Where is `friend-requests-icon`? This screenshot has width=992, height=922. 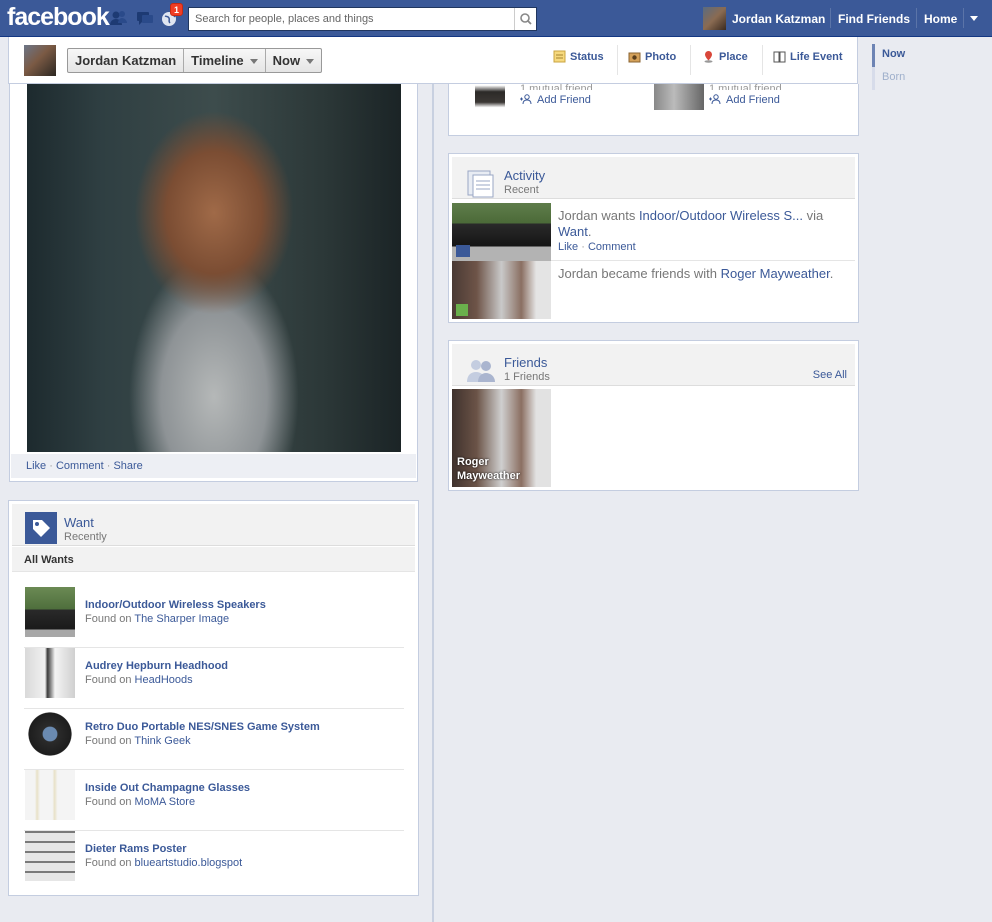 friend-requests-icon is located at coordinates (119, 18).